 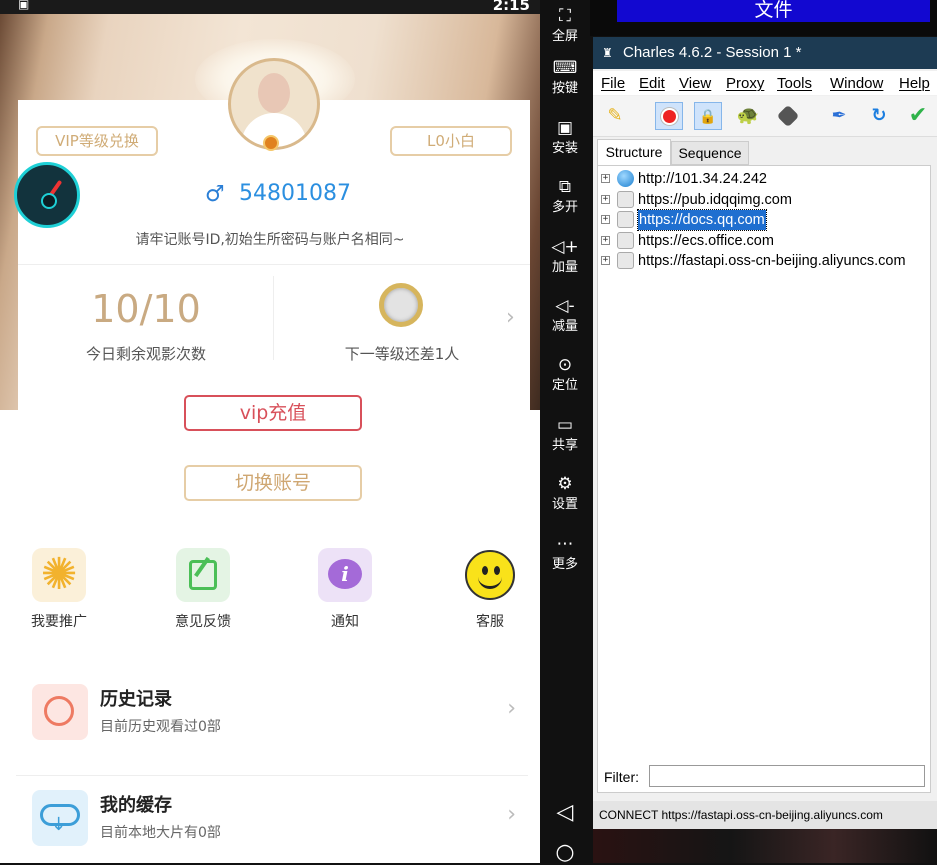 I want to click on desktop-background, so click(x=765, y=846).